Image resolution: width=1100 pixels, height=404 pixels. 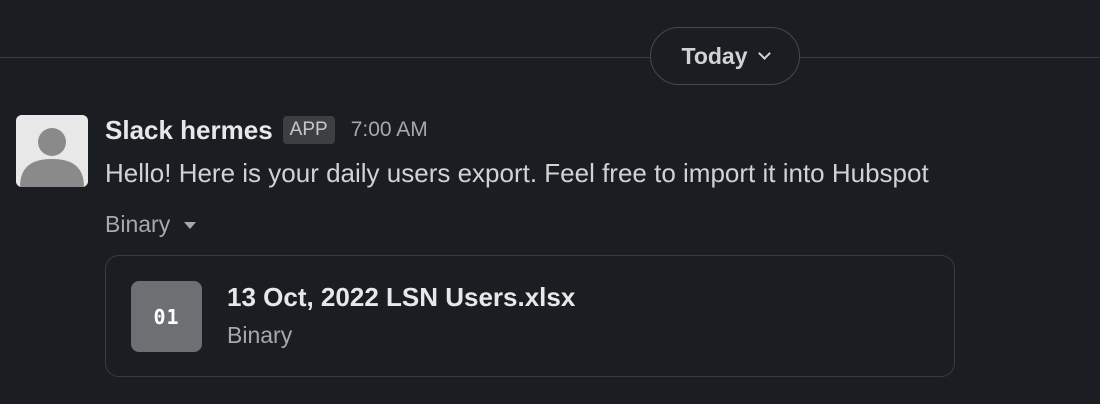 I want to click on attachment-toggle-label: Binary, so click(x=138, y=224).